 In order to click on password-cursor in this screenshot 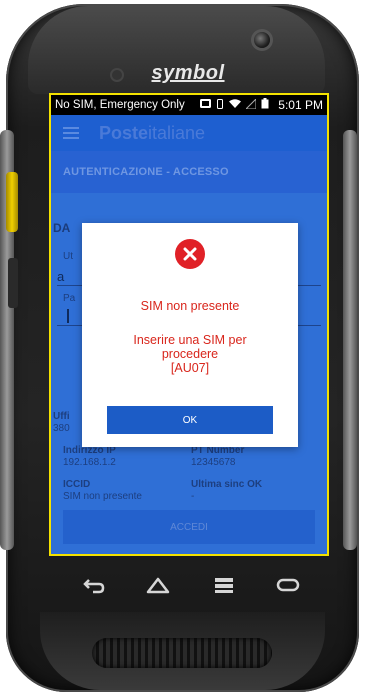, I will do `click(68, 316)`.